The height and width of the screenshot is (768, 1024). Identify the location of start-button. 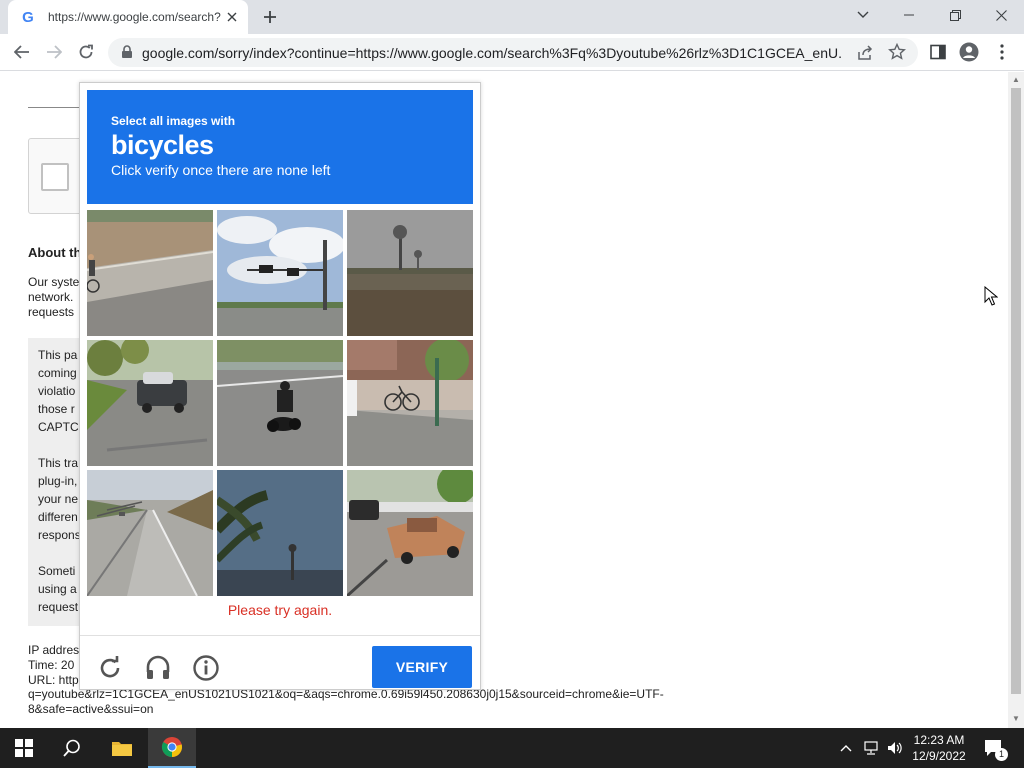
(24, 748).